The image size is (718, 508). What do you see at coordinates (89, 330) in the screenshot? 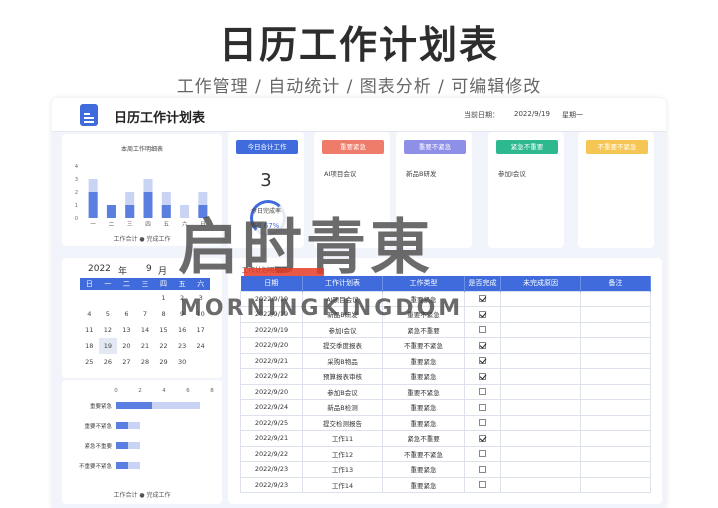
I see `calendar-day: 11` at bounding box center [89, 330].